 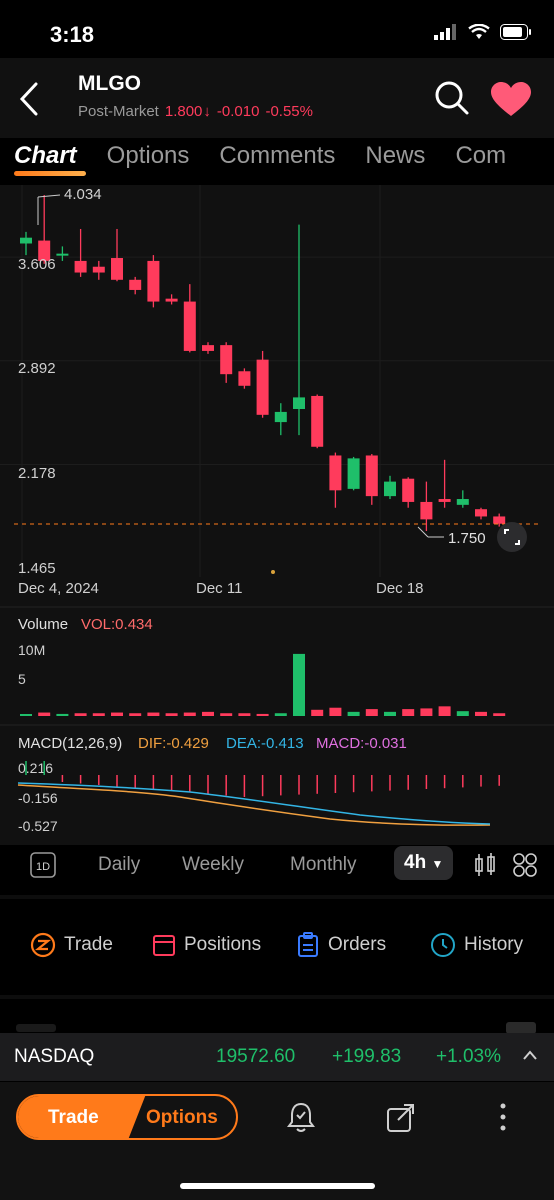 What do you see at coordinates (511, 100) in the screenshot?
I see `favorite-heart-icon` at bounding box center [511, 100].